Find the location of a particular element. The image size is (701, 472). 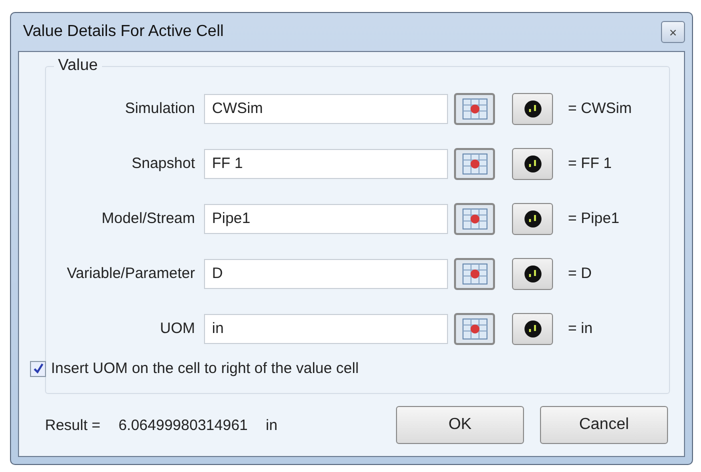

resolved-value: = CWSim is located at coordinates (600, 108).